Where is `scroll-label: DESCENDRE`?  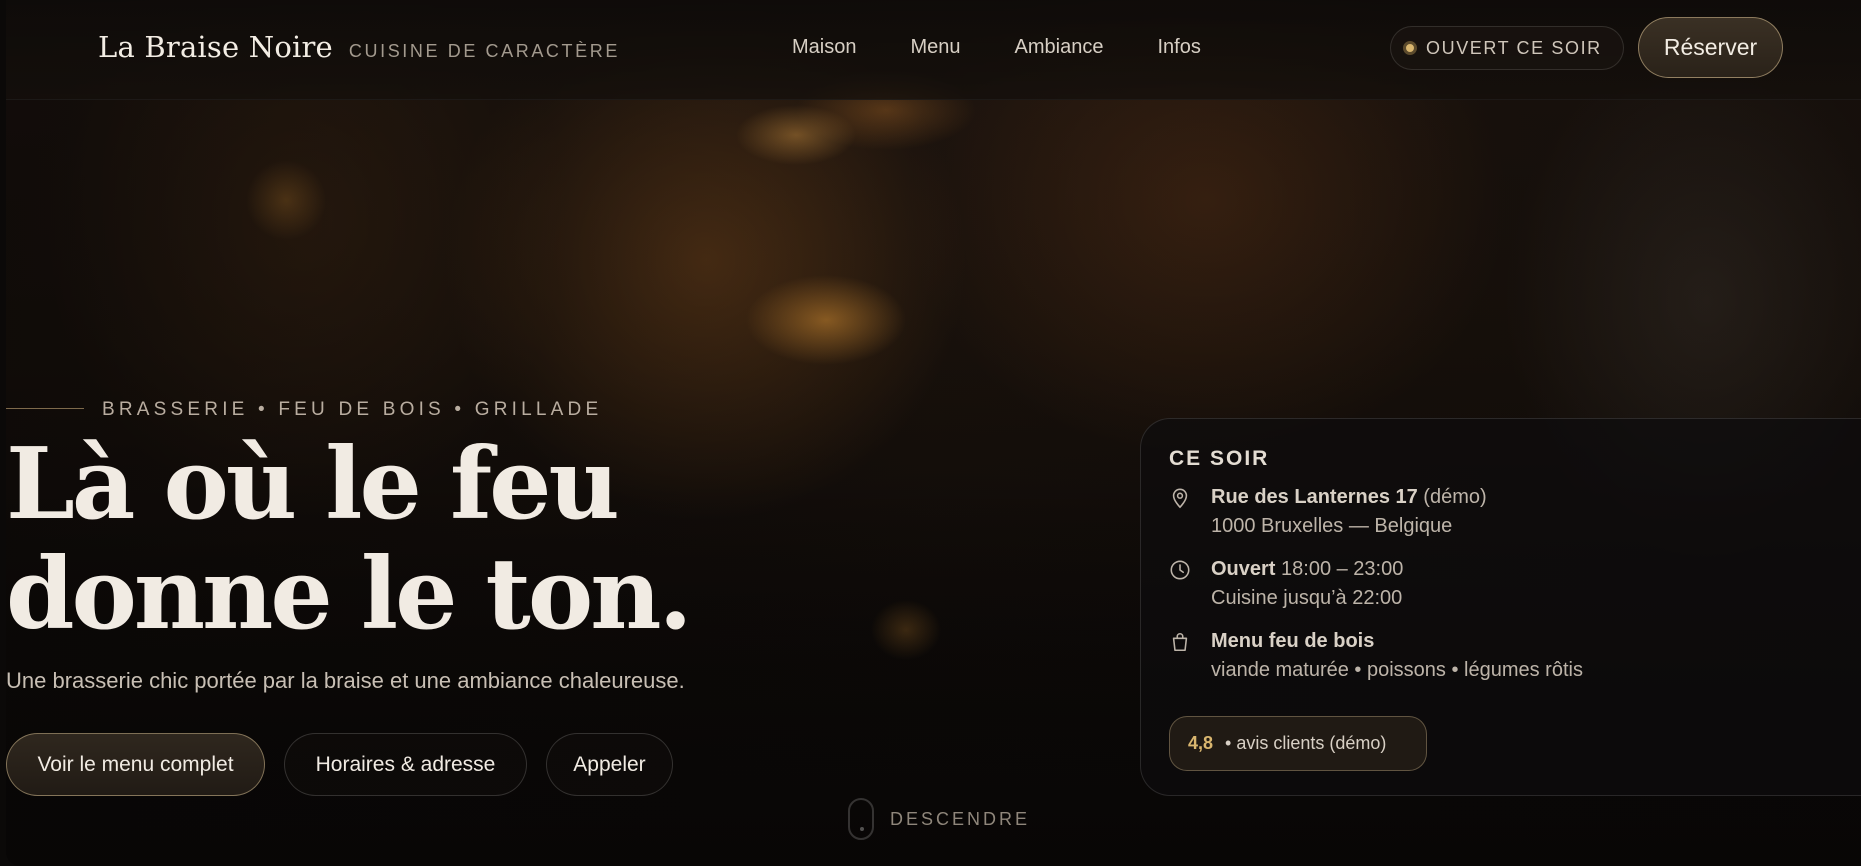 scroll-label: DESCENDRE is located at coordinates (960, 818).